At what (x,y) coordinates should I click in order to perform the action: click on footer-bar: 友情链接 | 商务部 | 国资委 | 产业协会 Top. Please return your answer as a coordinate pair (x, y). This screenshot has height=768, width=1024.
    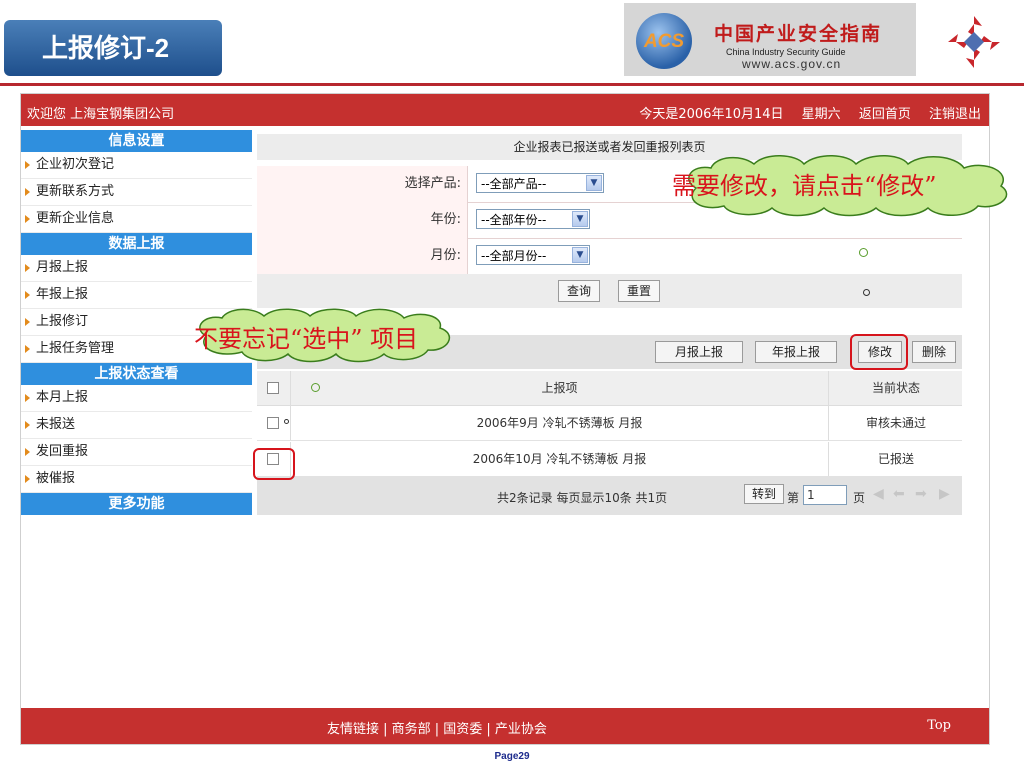
    Looking at the image, I should click on (505, 726).